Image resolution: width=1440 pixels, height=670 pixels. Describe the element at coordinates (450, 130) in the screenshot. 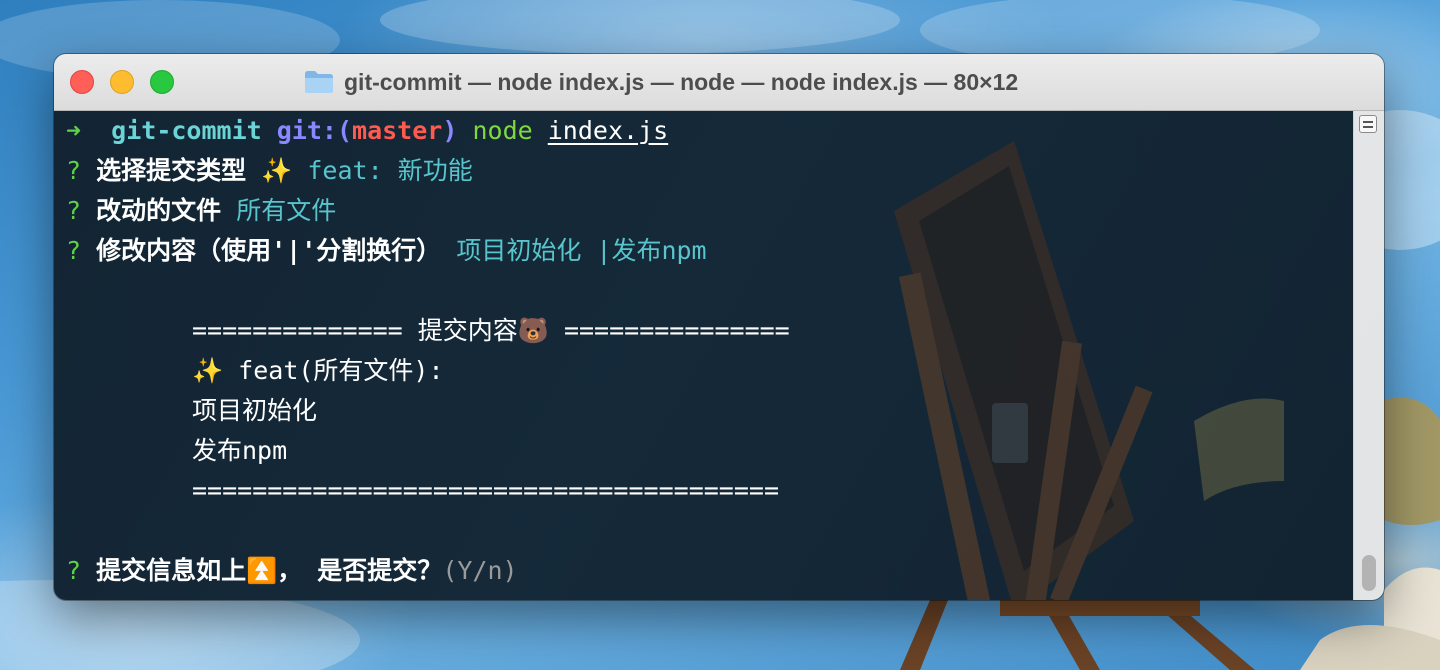

I see `branch-paren-close: )` at that location.